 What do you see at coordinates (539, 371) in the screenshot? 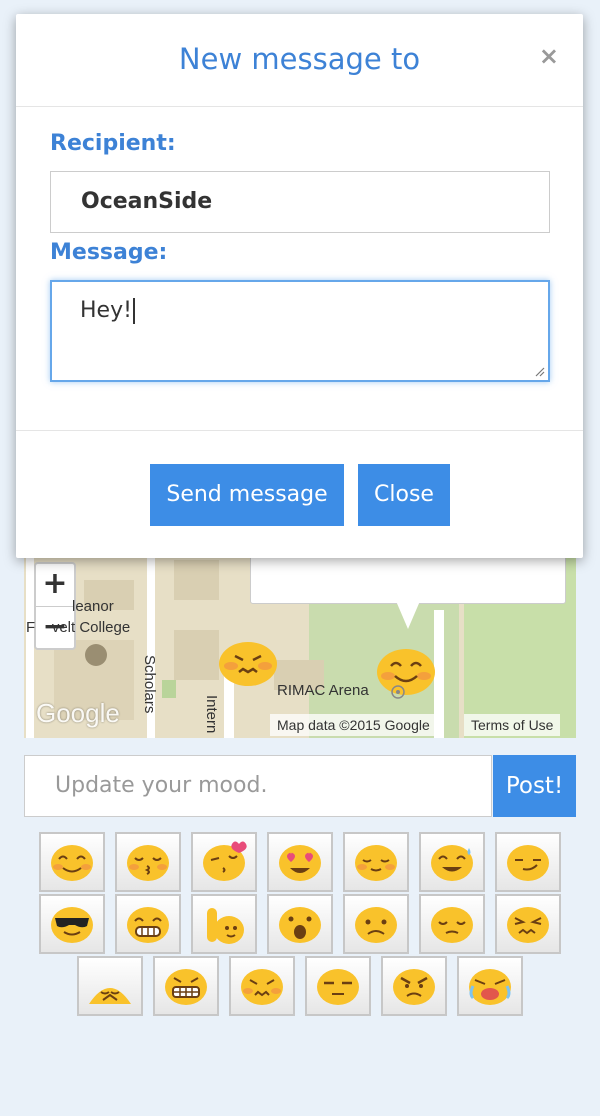
I see `resize-handle-icon` at bounding box center [539, 371].